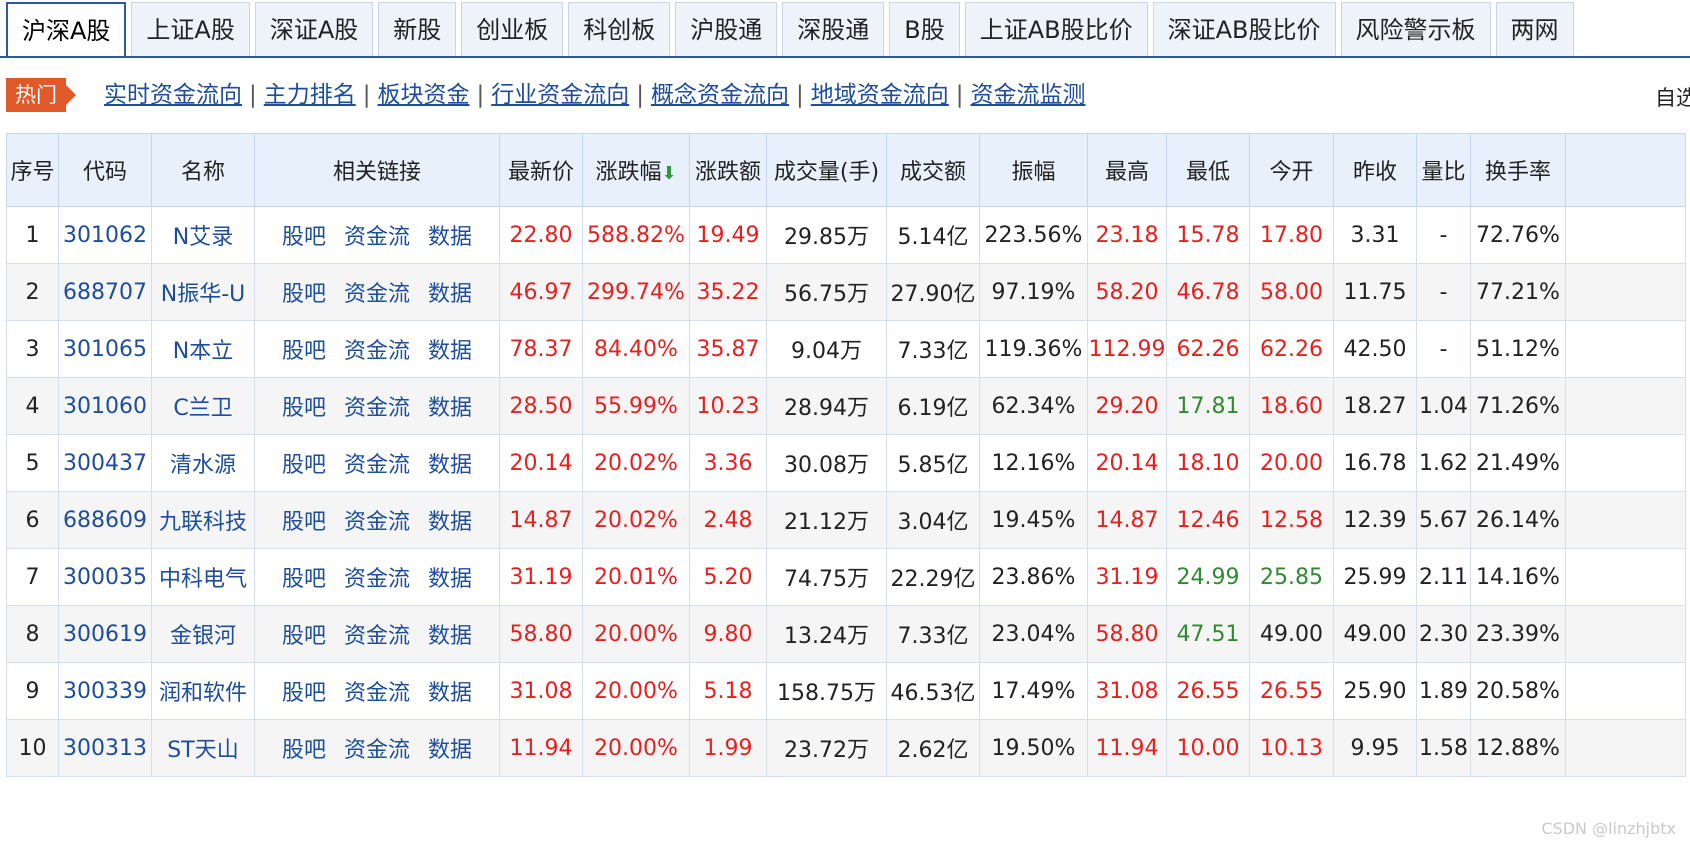  Describe the element at coordinates (1415, 29) in the screenshot. I see `tab-11: 风险警示板` at that location.